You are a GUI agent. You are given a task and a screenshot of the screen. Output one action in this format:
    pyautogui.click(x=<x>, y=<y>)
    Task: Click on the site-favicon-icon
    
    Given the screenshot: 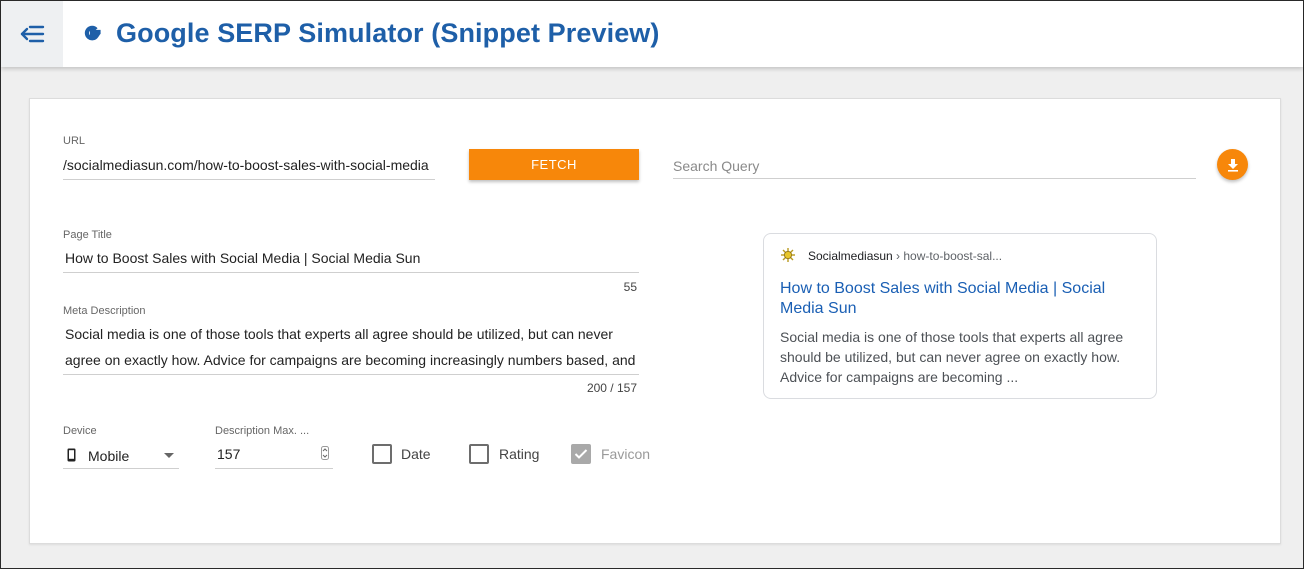 What is the action you would take?
    pyautogui.click(x=788, y=255)
    